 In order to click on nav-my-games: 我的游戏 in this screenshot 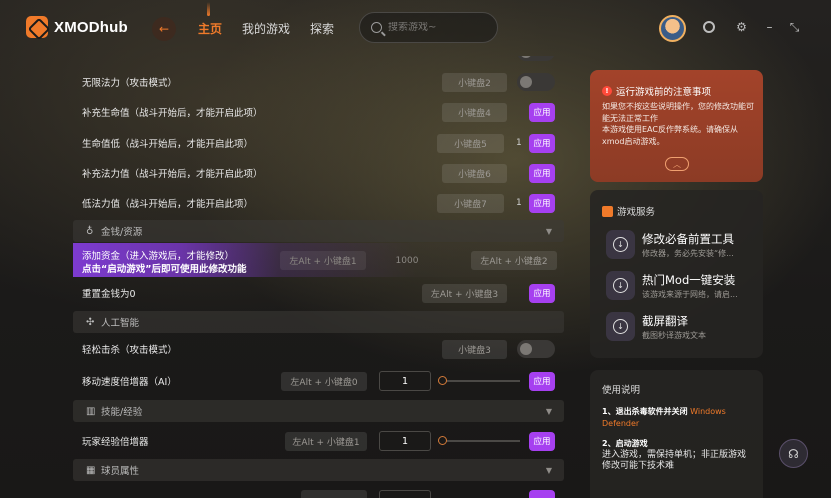, I will do `click(266, 28)`.